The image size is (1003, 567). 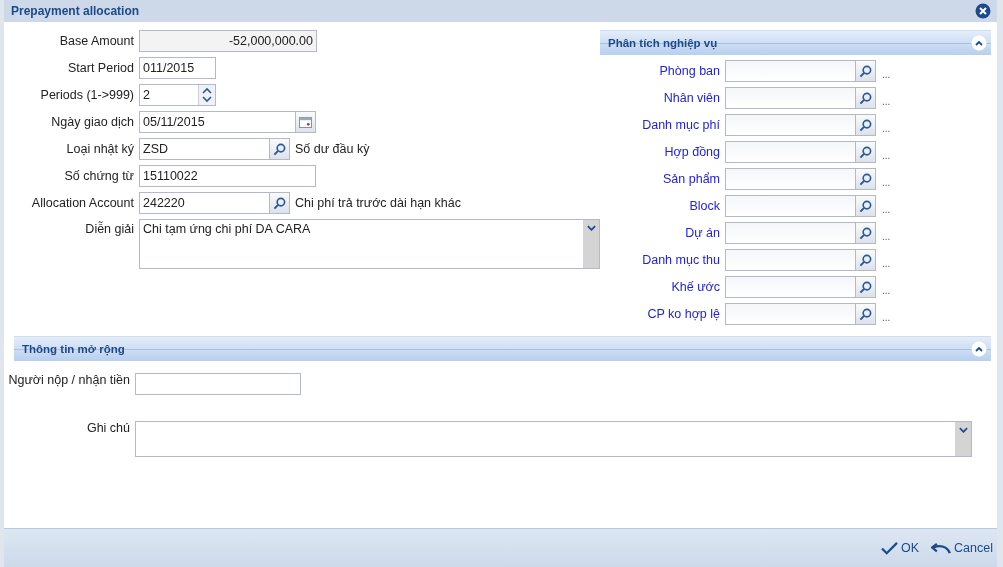 I want to click on field-label: Periods (1->999), so click(x=87, y=95).